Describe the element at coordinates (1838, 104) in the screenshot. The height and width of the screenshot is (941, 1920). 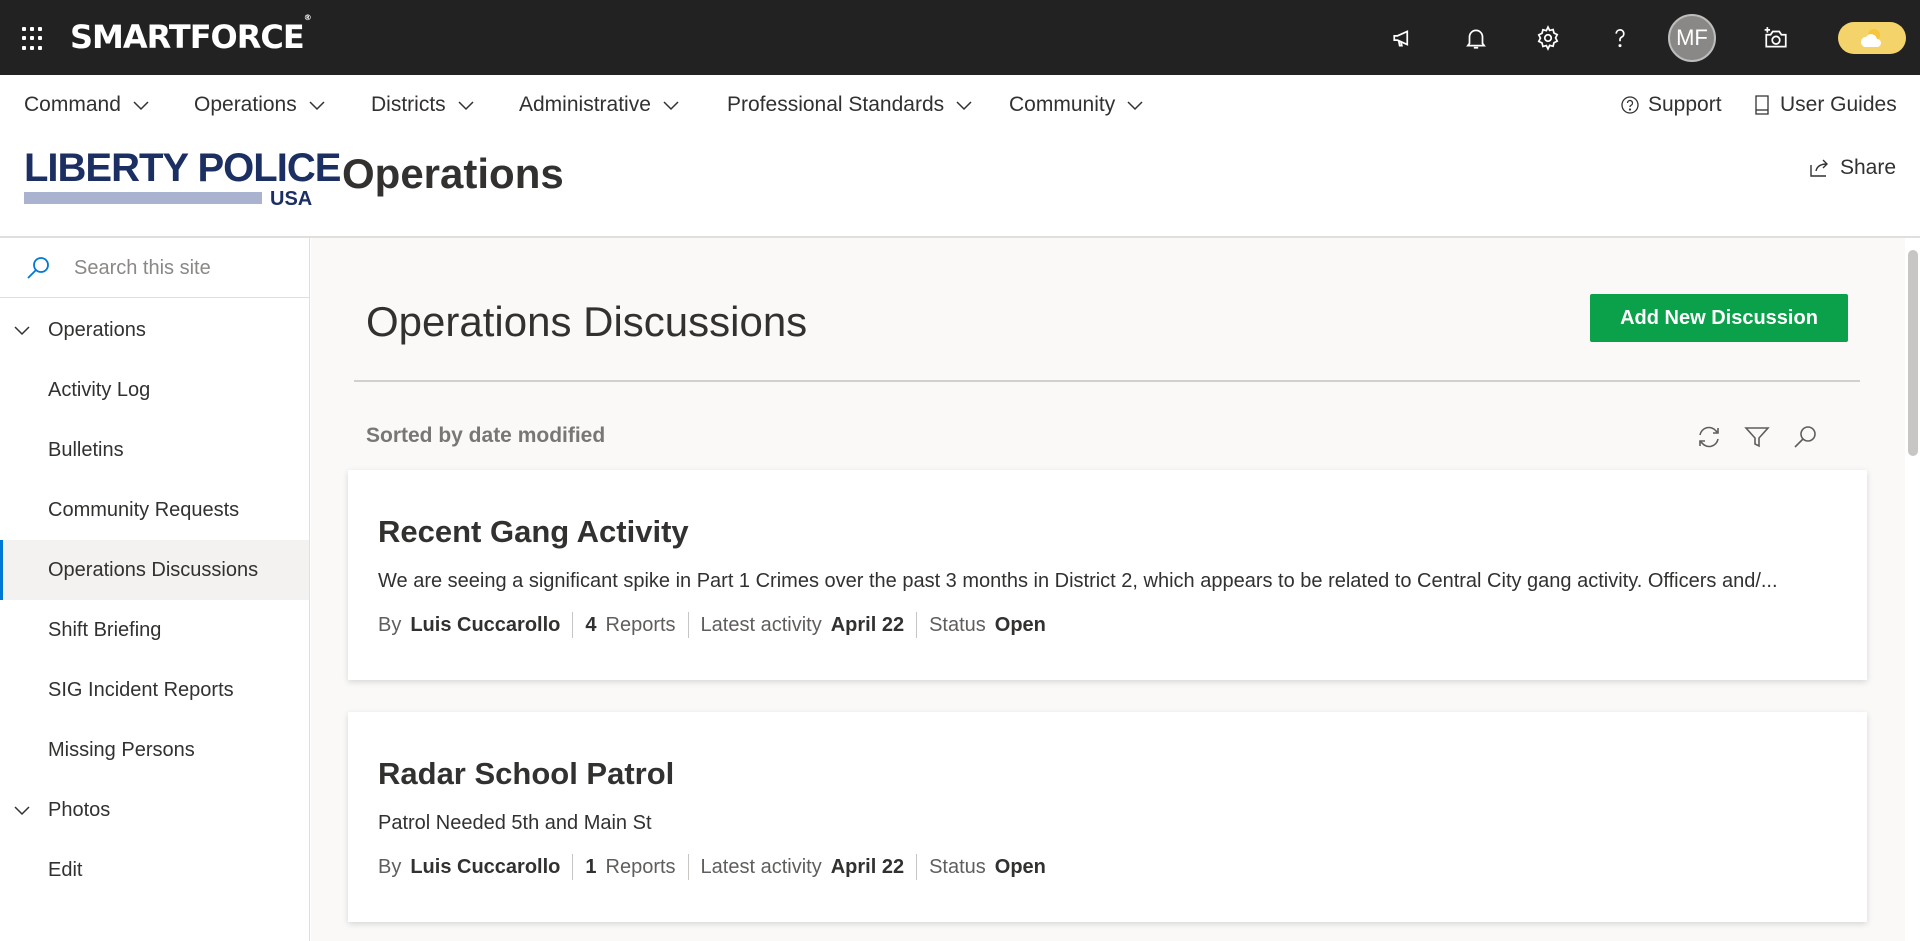
I see `user-guides-label: User Guides` at that location.